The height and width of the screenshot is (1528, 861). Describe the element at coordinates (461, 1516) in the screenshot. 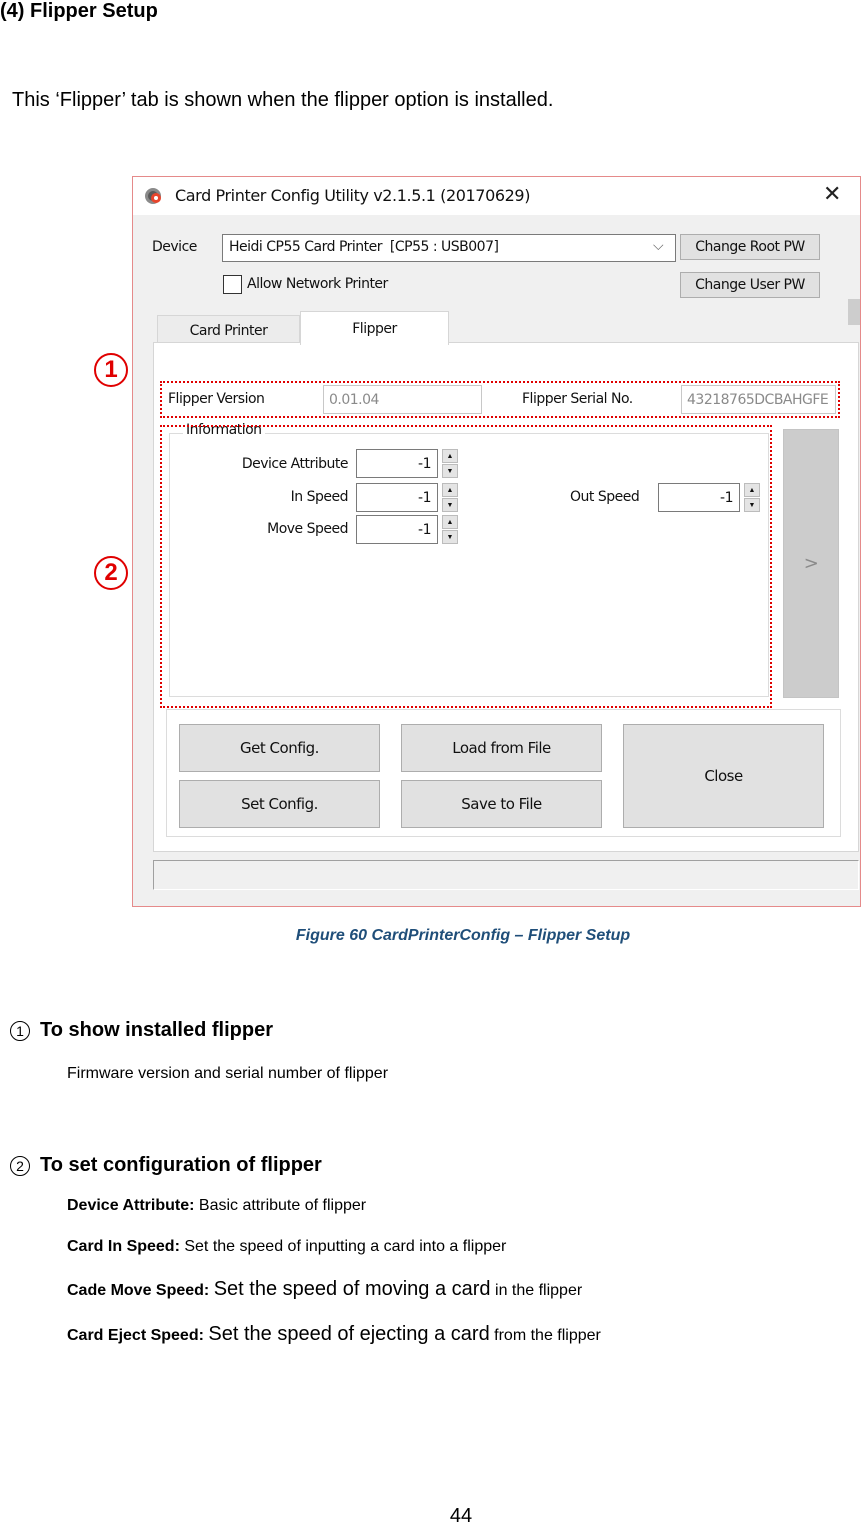

I see `page-number: 44` at that location.